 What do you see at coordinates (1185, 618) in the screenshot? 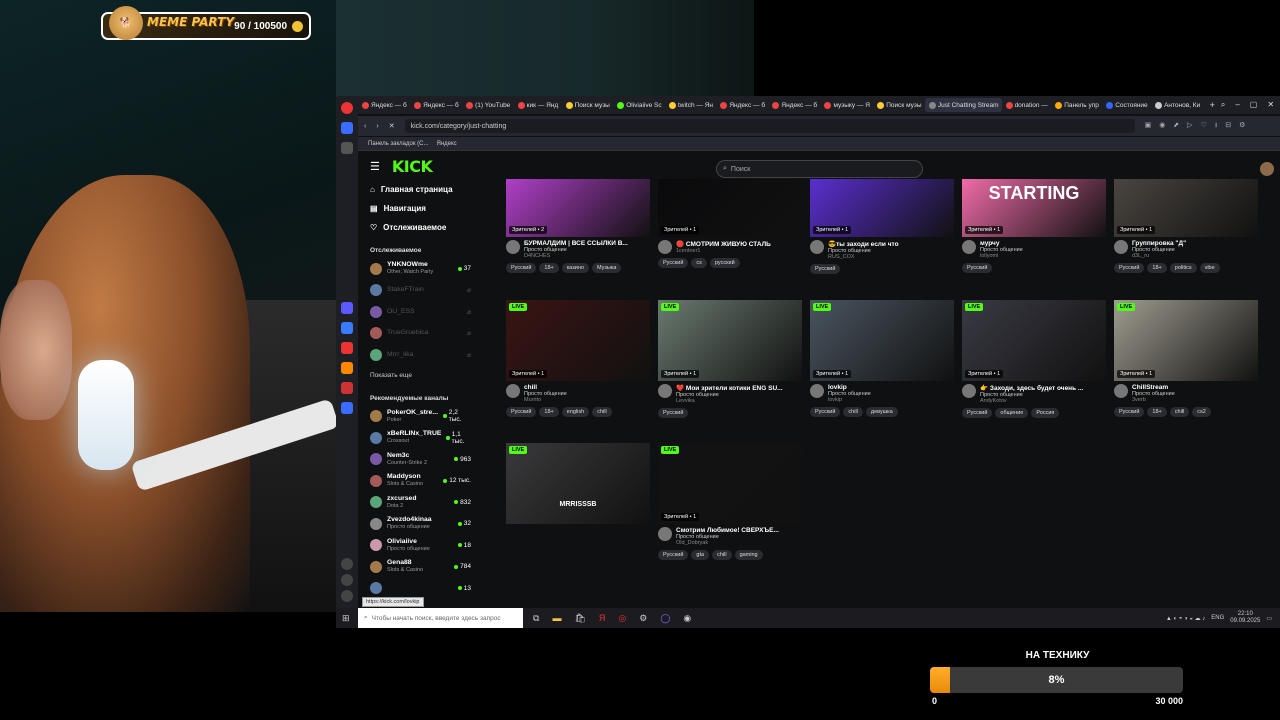
I see `tray-icons: ▲ ◐ ◓ ◑ ◒ ☁ ♪` at bounding box center [1185, 618].